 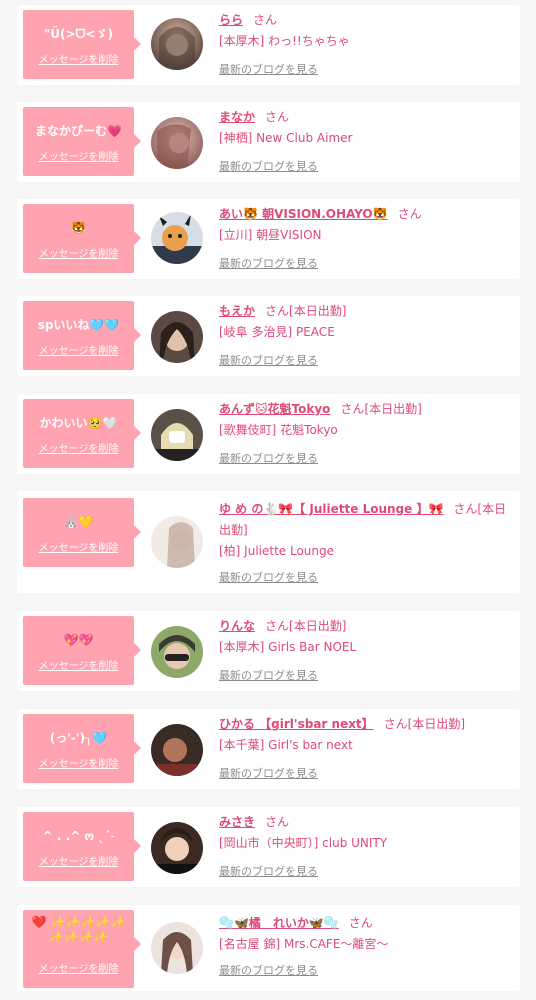 I want to click on message-text: 💖💖, so click(x=78, y=640).